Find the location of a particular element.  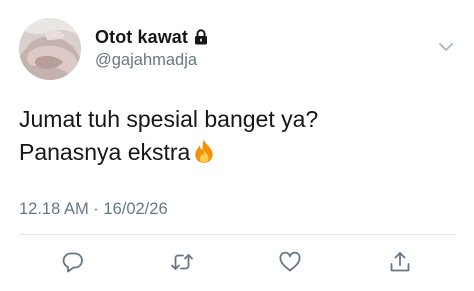

divider is located at coordinates (237, 234).